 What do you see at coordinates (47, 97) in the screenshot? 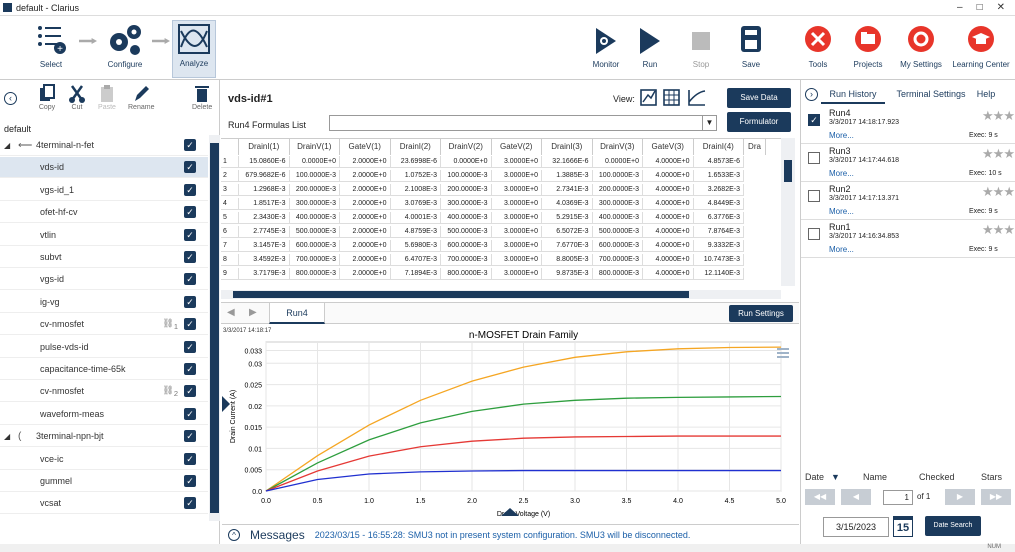
I see `copy-button: Copy` at bounding box center [47, 97].